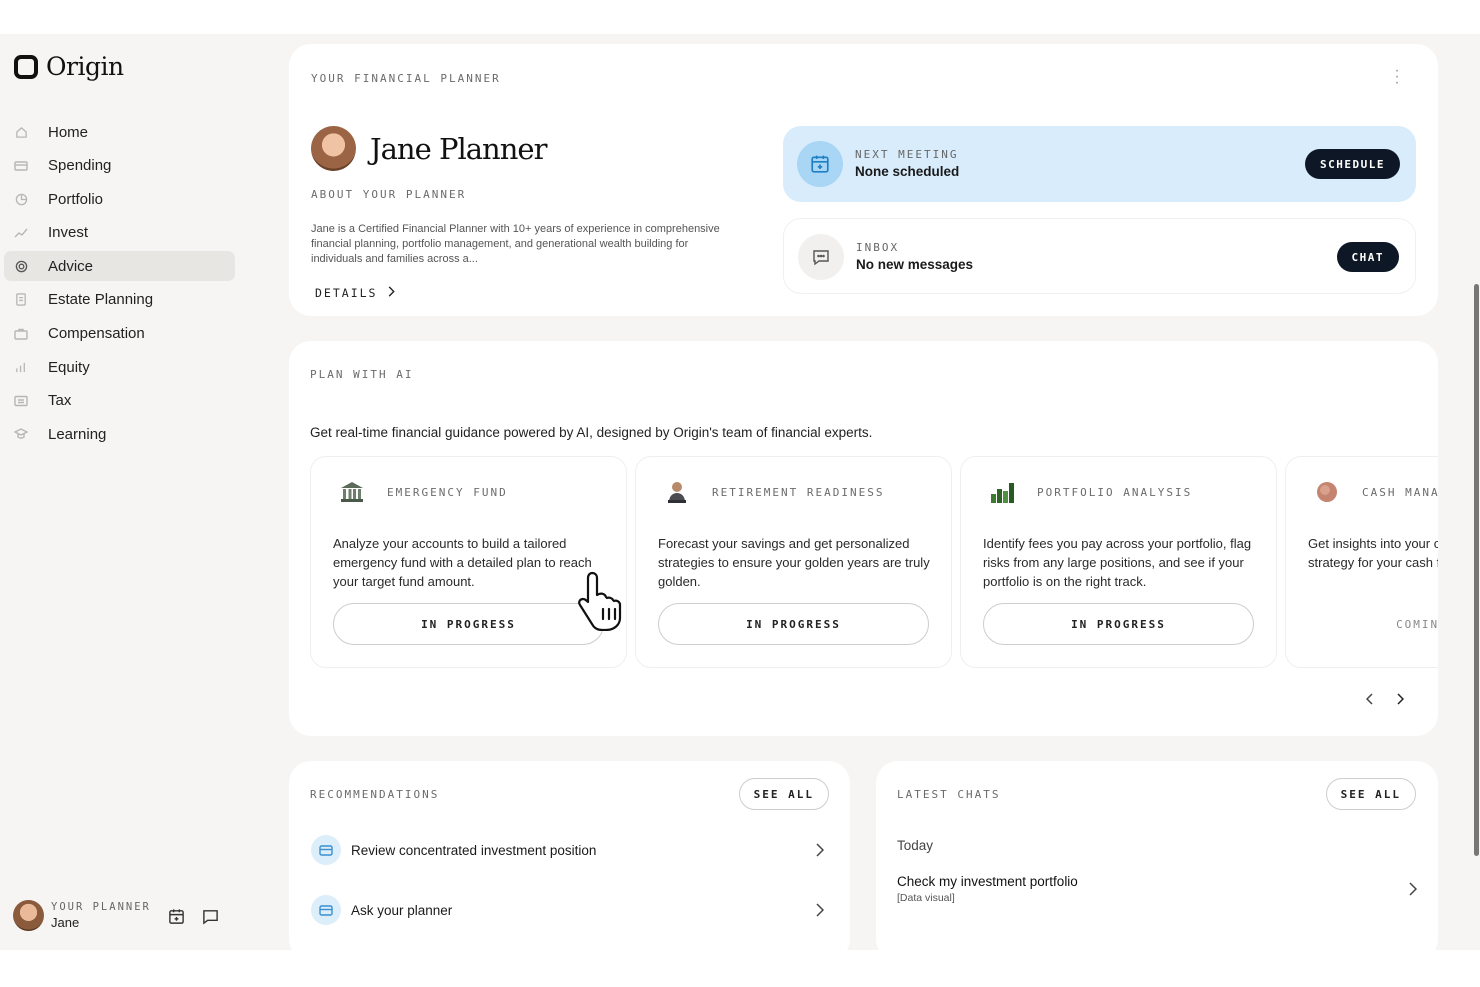 Image resolution: width=1480 pixels, height=987 pixels. Describe the element at coordinates (71, 266) in the screenshot. I see `sidebar-item-label: Advice` at that location.